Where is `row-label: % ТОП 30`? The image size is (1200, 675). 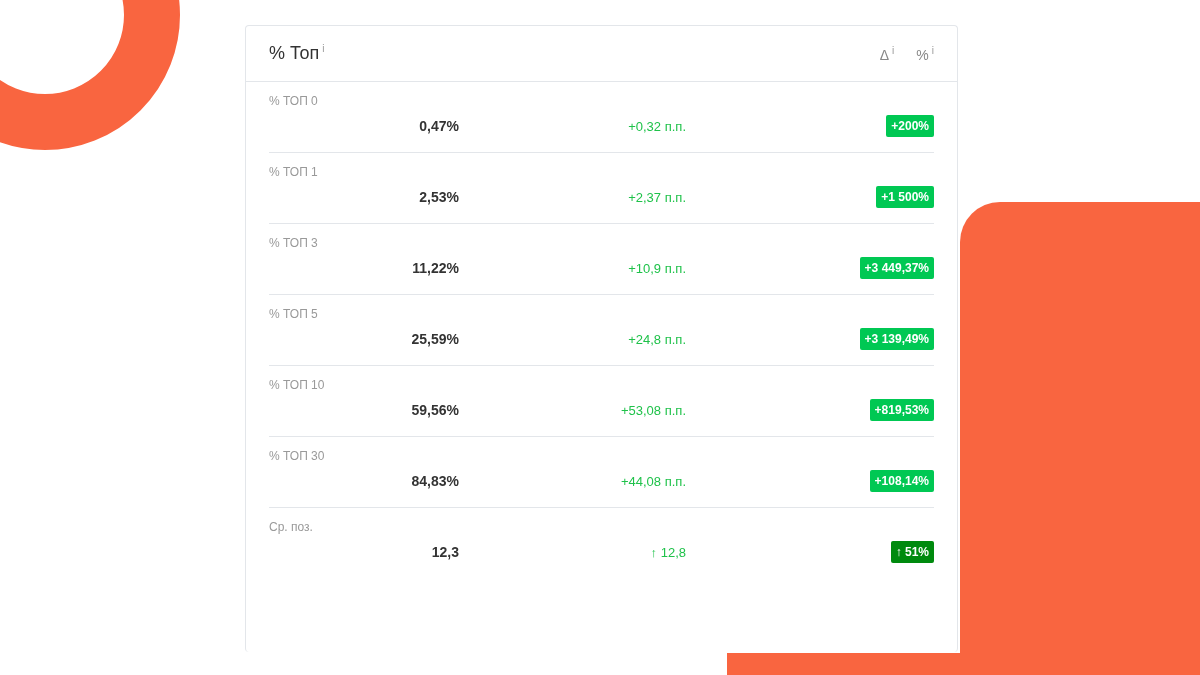
row-label: % ТОП 30 is located at coordinates (297, 456).